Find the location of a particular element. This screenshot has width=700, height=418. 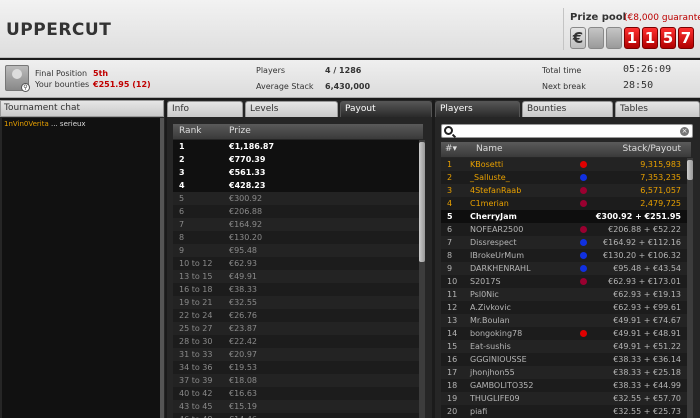

tab-players: Players is located at coordinates (477, 109).